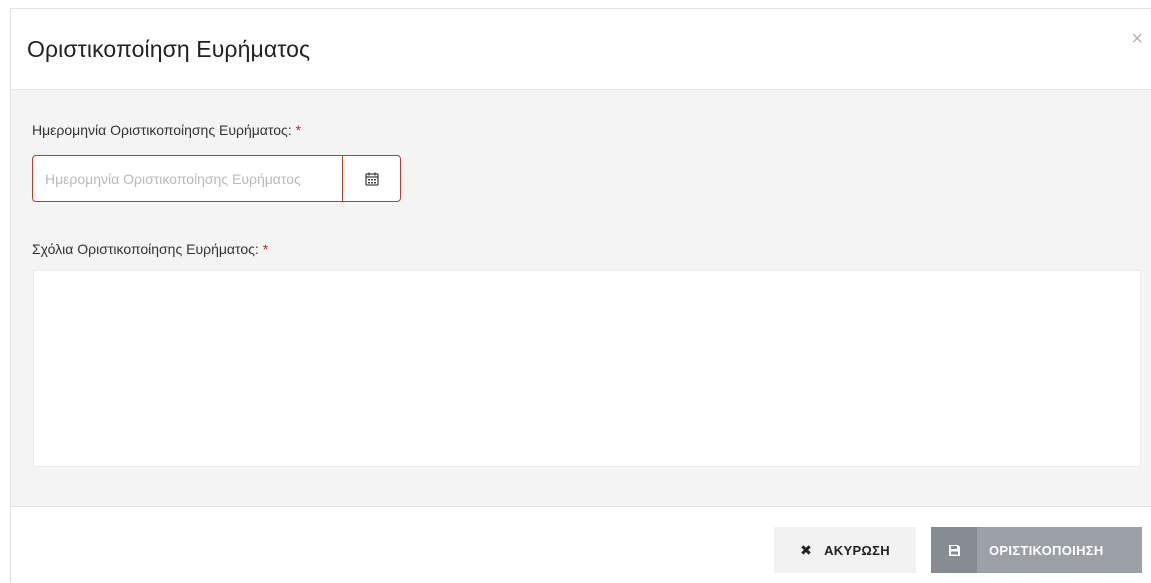  I want to click on floppy-disk-icon, so click(954, 550).